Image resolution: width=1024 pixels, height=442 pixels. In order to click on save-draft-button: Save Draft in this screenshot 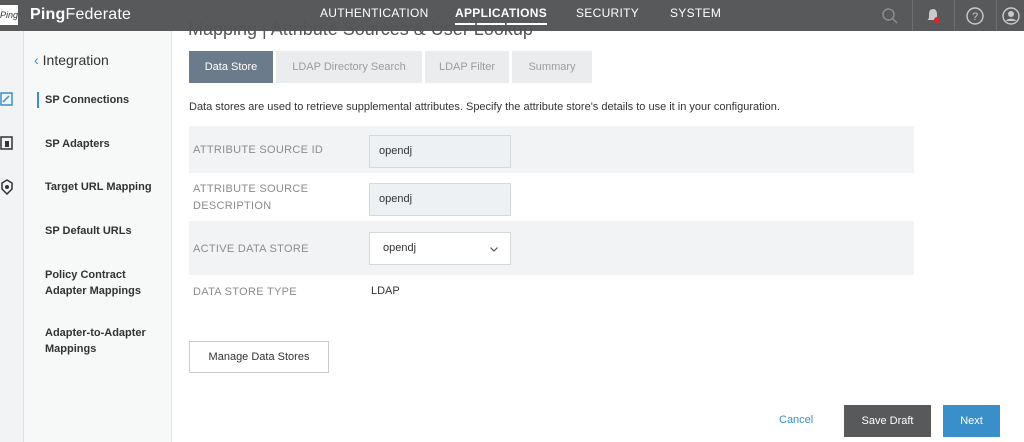, I will do `click(887, 421)`.